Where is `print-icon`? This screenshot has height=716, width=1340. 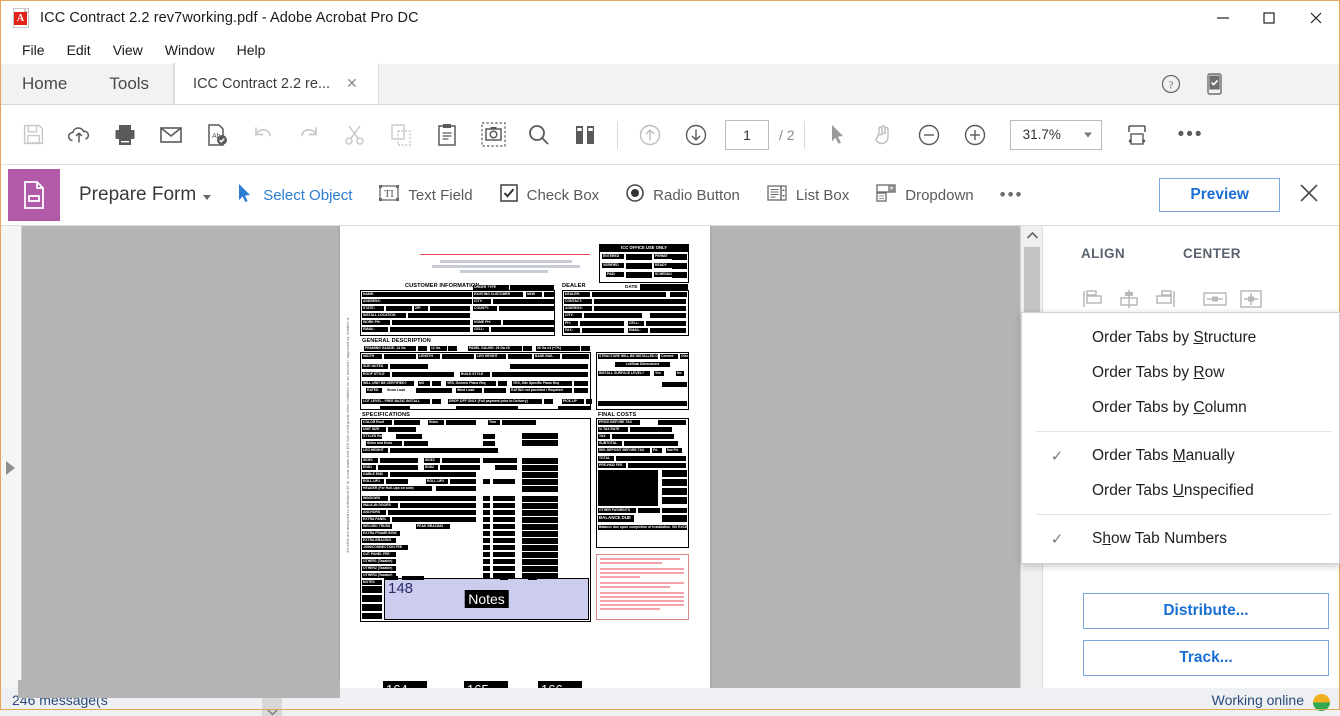 print-icon is located at coordinates (125, 135).